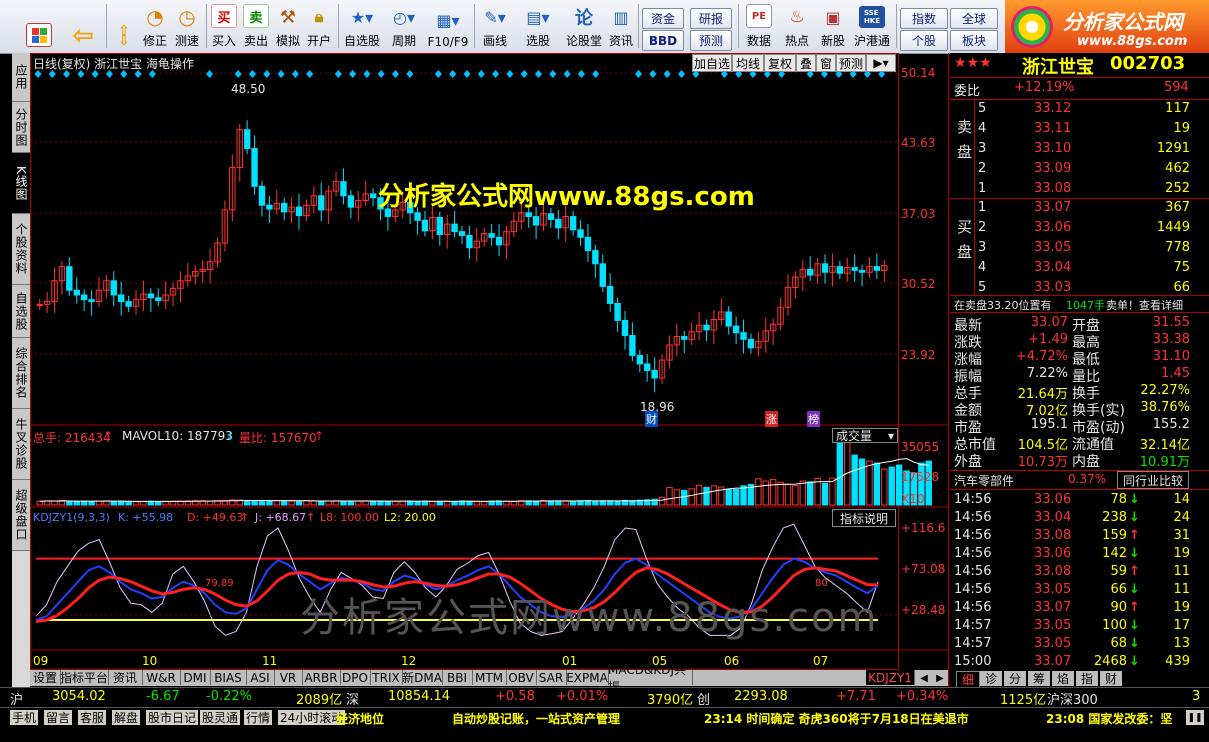 This screenshot has height=742, width=1209. What do you see at coordinates (288, 26) in the screenshot?
I see `simulate-button: ⚒ 模拟` at bounding box center [288, 26].